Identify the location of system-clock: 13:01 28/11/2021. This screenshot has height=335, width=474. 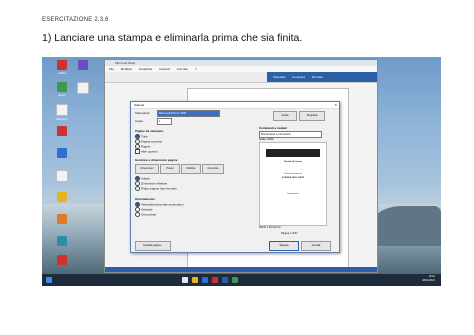
(428, 279).